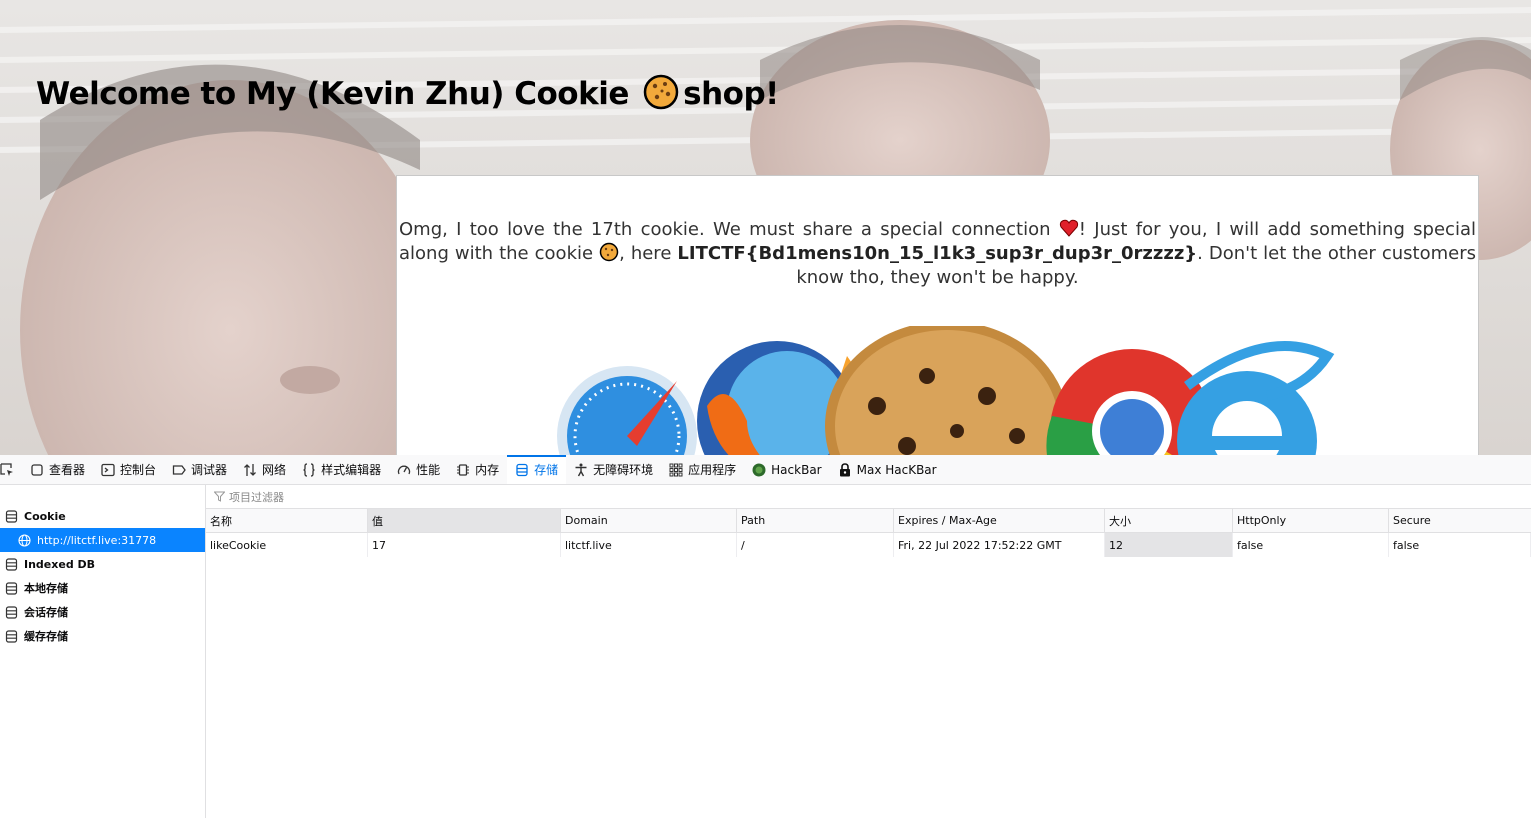  What do you see at coordinates (1460, 520) in the screenshot?
I see `column-header-secure: Secure` at bounding box center [1460, 520].